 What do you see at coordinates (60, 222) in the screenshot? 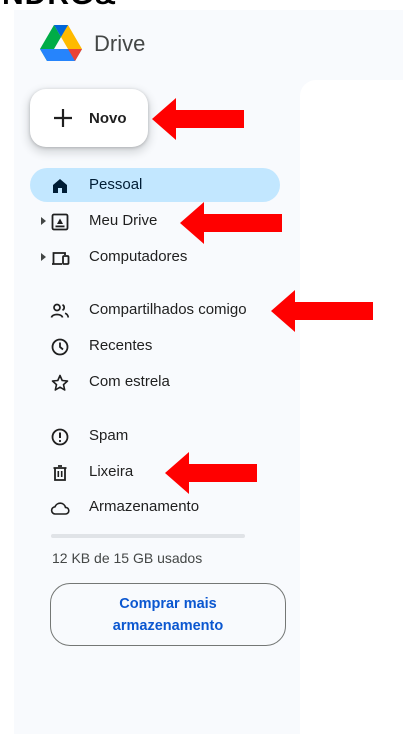
I see `drive-icon` at bounding box center [60, 222].